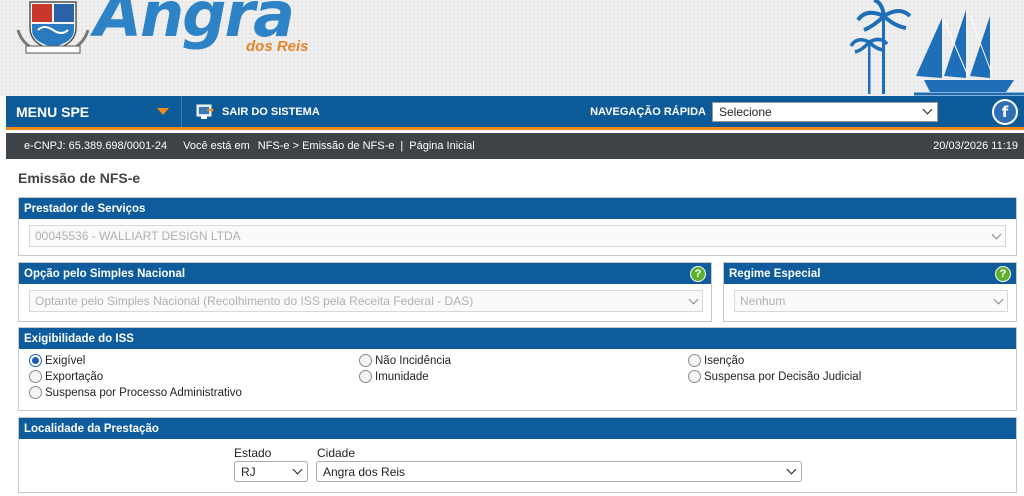 The width and height of the screenshot is (1024, 496). Describe the element at coordinates (871, 301) in the screenshot. I see `regime-select: Nenhum` at that location.